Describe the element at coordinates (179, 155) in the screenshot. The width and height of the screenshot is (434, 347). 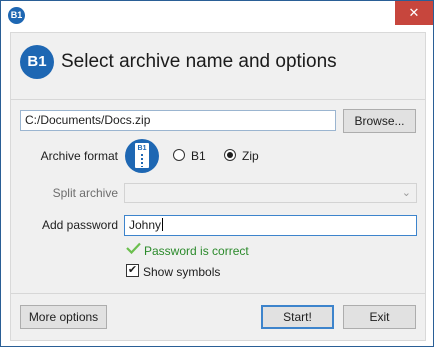
I see `format-b1-radio` at that location.